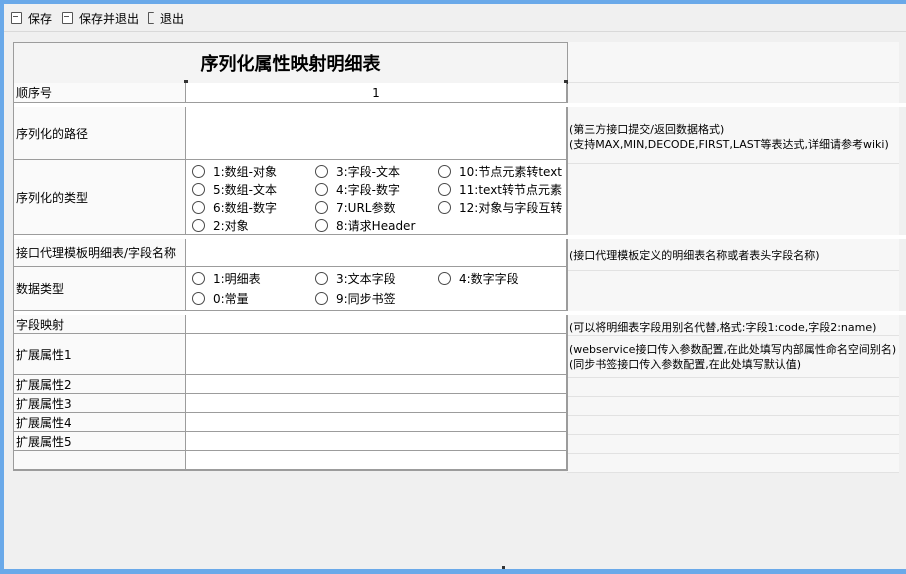 This screenshot has height=574, width=906. What do you see at coordinates (647, 129) in the screenshot?
I see `path-note-1: (第三方接口提交/返回数据格式)` at bounding box center [647, 129].